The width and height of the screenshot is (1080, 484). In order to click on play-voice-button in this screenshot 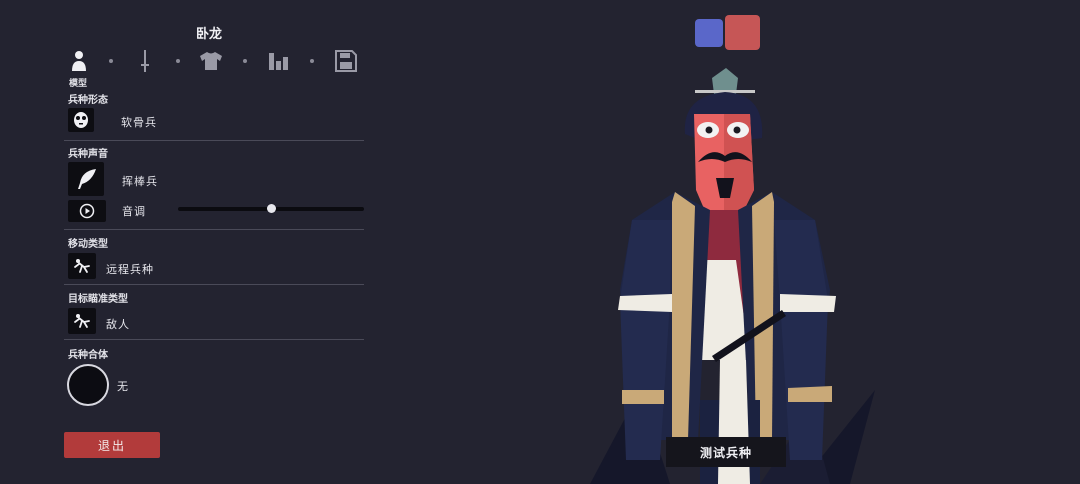, I will do `click(87, 211)`.